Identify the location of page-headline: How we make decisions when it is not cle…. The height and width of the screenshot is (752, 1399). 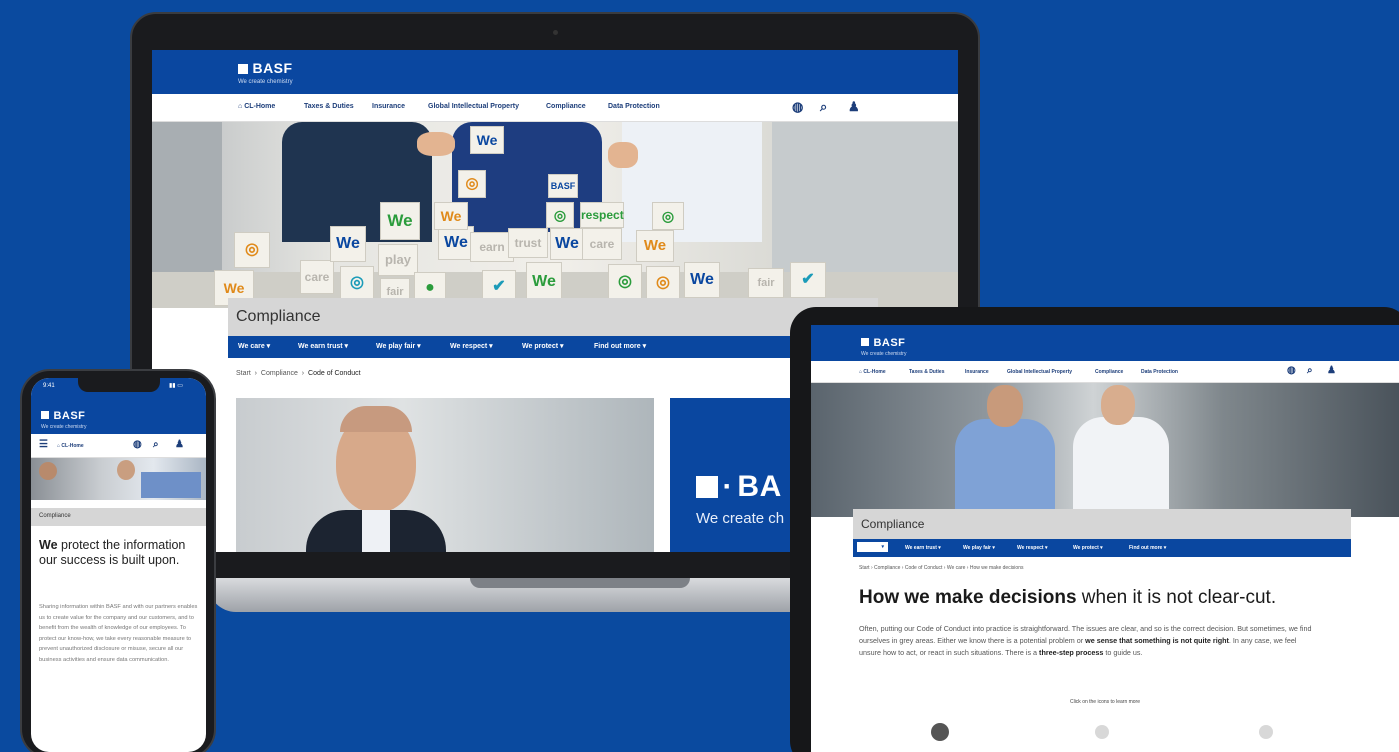
(1067, 598).